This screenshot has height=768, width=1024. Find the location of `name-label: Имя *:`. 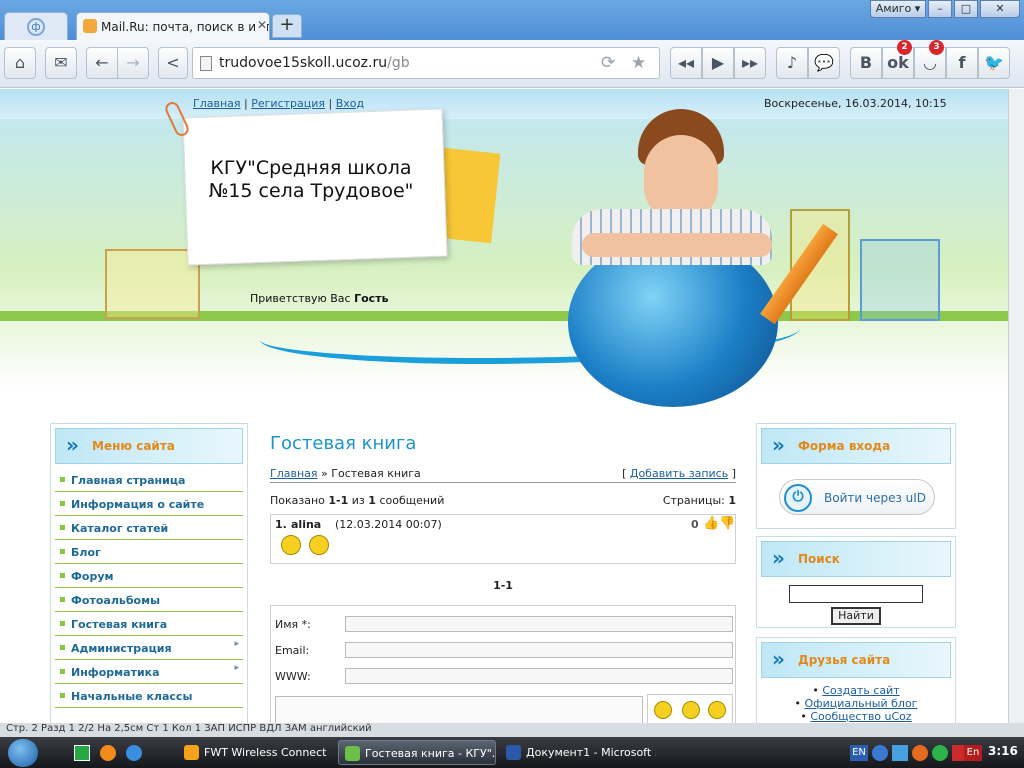

name-label: Имя *: is located at coordinates (293, 624).